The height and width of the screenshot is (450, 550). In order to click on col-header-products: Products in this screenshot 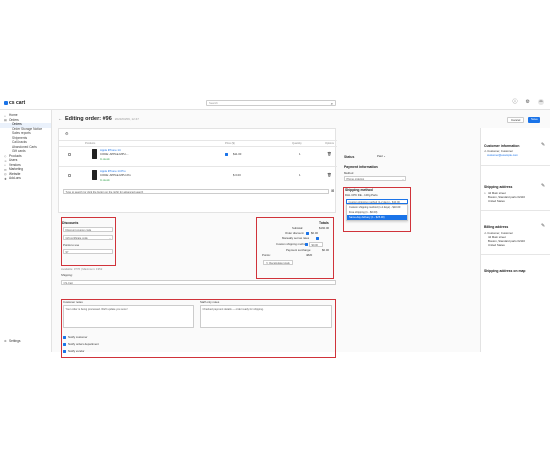, I will do `click(90, 143)`.